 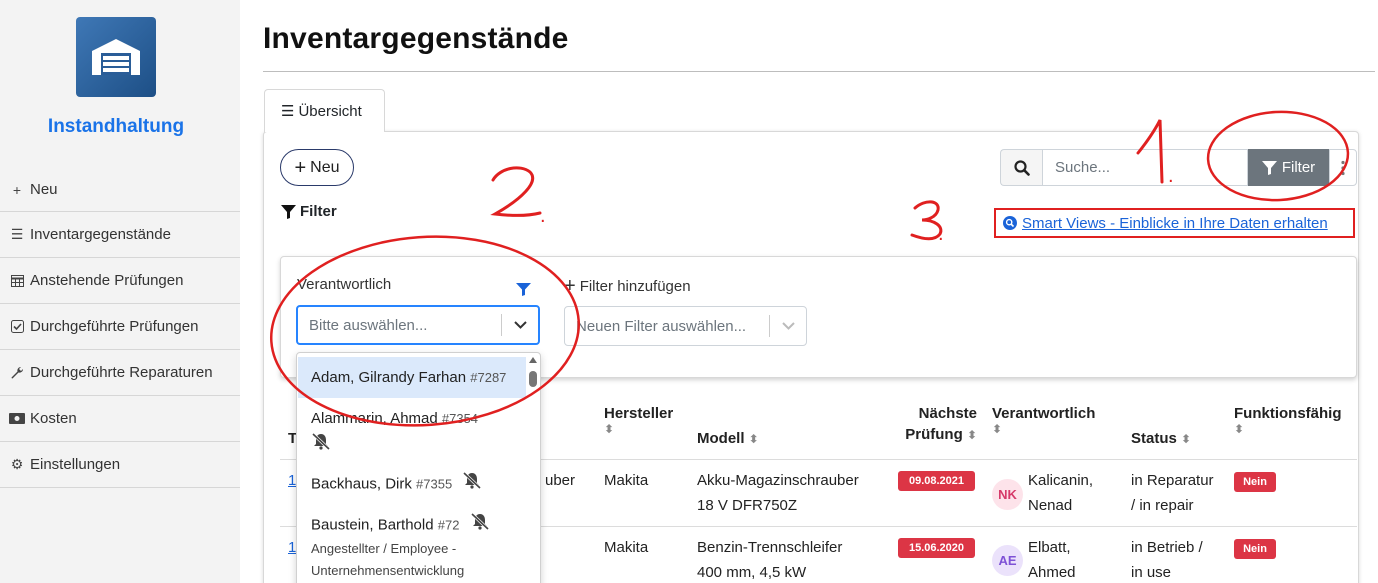 What do you see at coordinates (412, 377) in the screenshot?
I see `dropdown-option: Adam, Gilrandy Farhan #7287` at bounding box center [412, 377].